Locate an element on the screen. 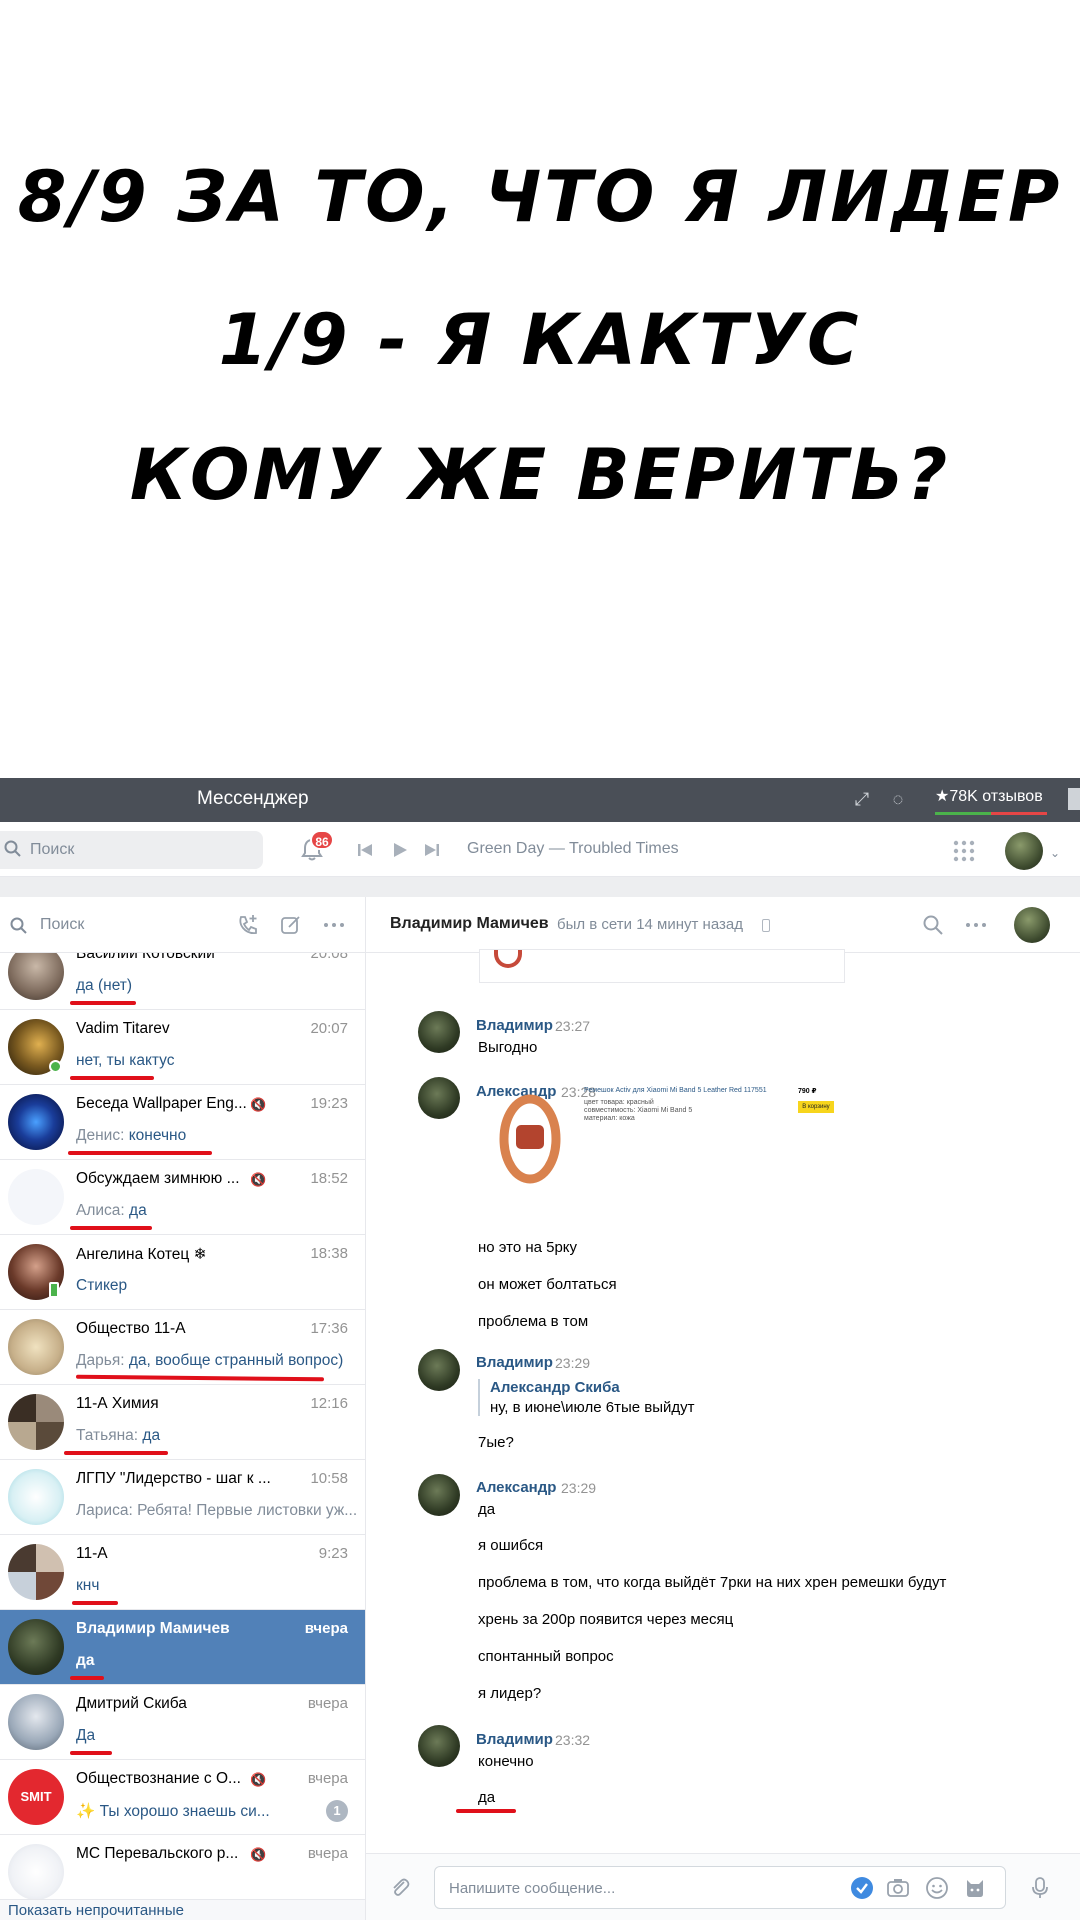 This screenshot has height=1920, width=1080. play-icon is located at coordinates (400, 850).